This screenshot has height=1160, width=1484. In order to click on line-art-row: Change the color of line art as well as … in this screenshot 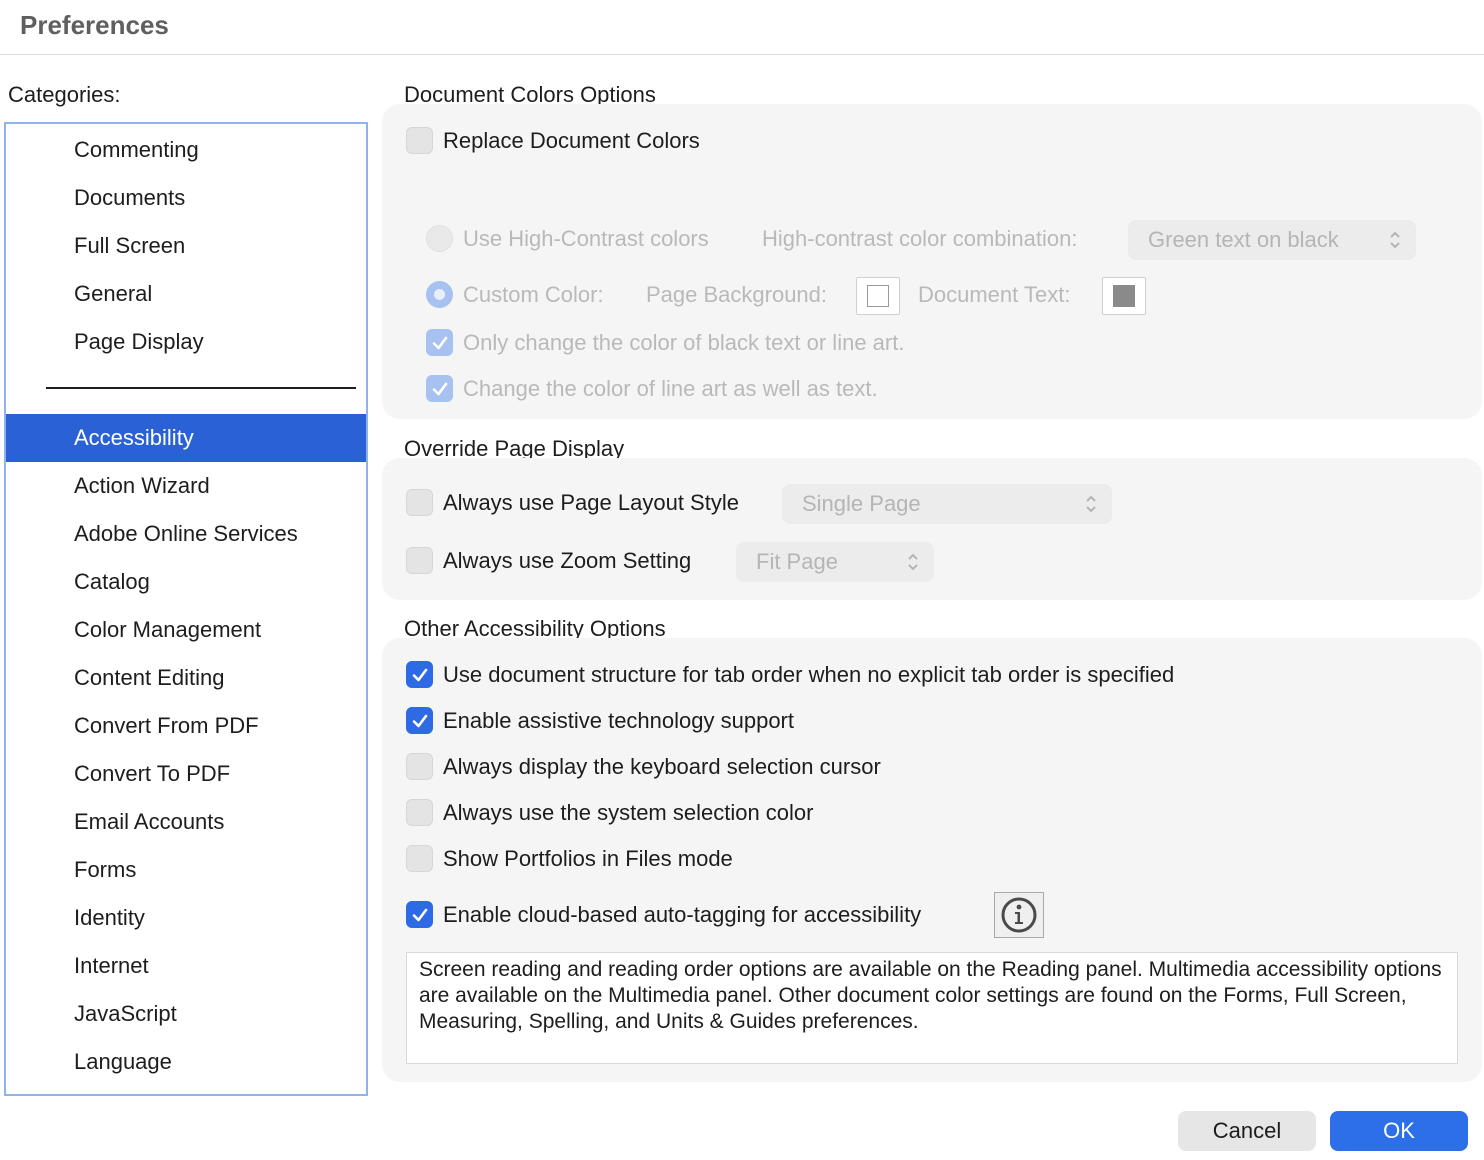, I will do `click(652, 388)`.